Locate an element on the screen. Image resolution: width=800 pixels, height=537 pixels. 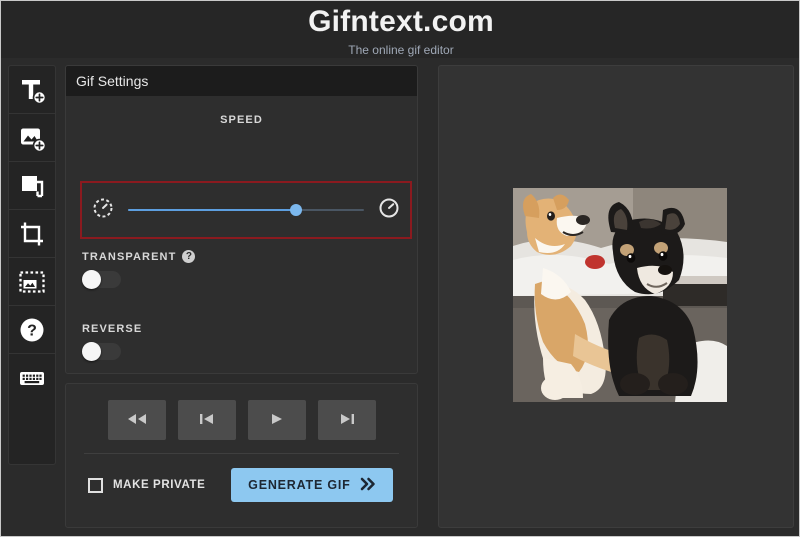
image-dashed-icon is located at coordinates (32, 282).